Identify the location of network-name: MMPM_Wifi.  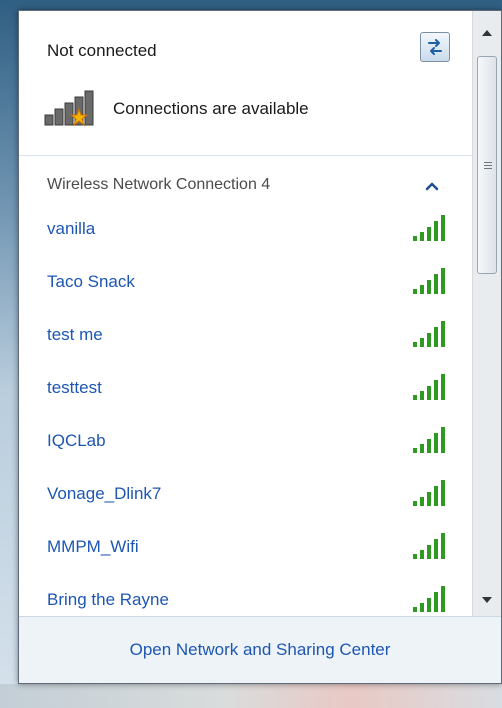
(93, 546).